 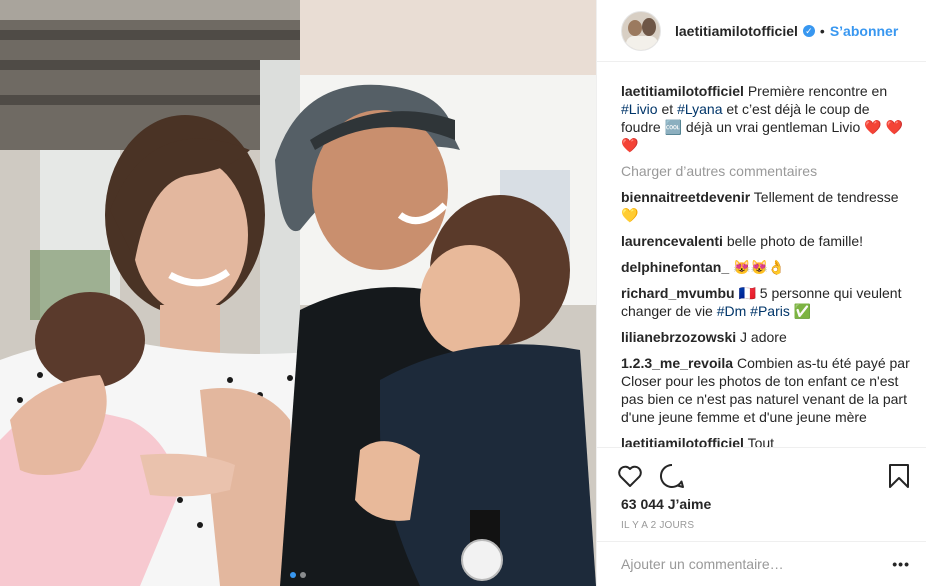 What do you see at coordinates (672, 241) in the screenshot?
I see `comment-username: laurencevalenti` at bounding box center [672, 241].